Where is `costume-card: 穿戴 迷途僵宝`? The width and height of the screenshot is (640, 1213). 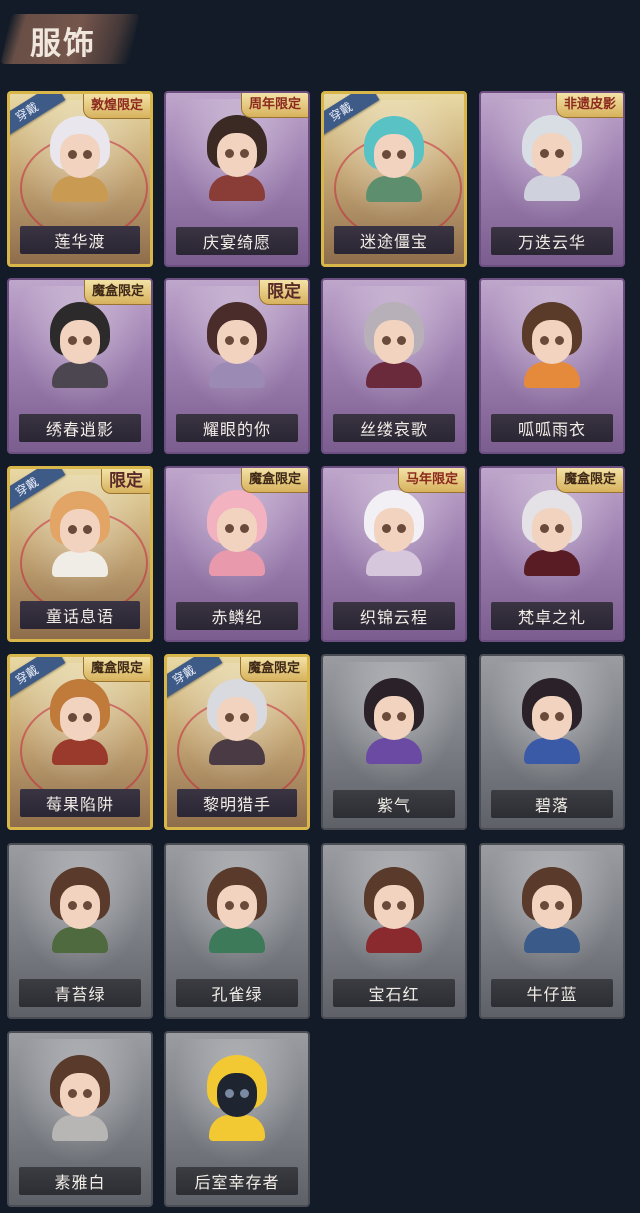
costume-card: 穿戴 迷途僵宝 is located at coordinates (394, 179).